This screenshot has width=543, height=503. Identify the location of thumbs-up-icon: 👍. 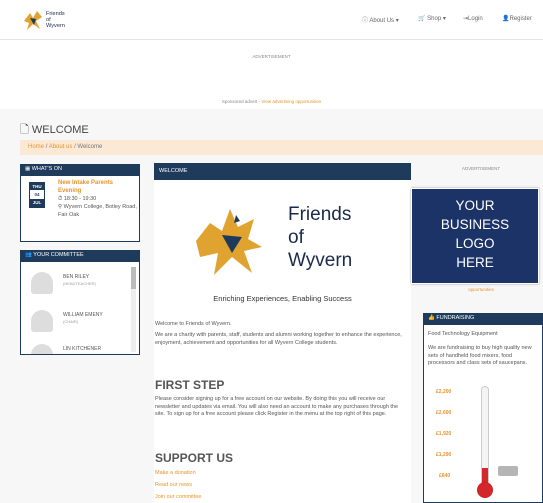
(431, 318).